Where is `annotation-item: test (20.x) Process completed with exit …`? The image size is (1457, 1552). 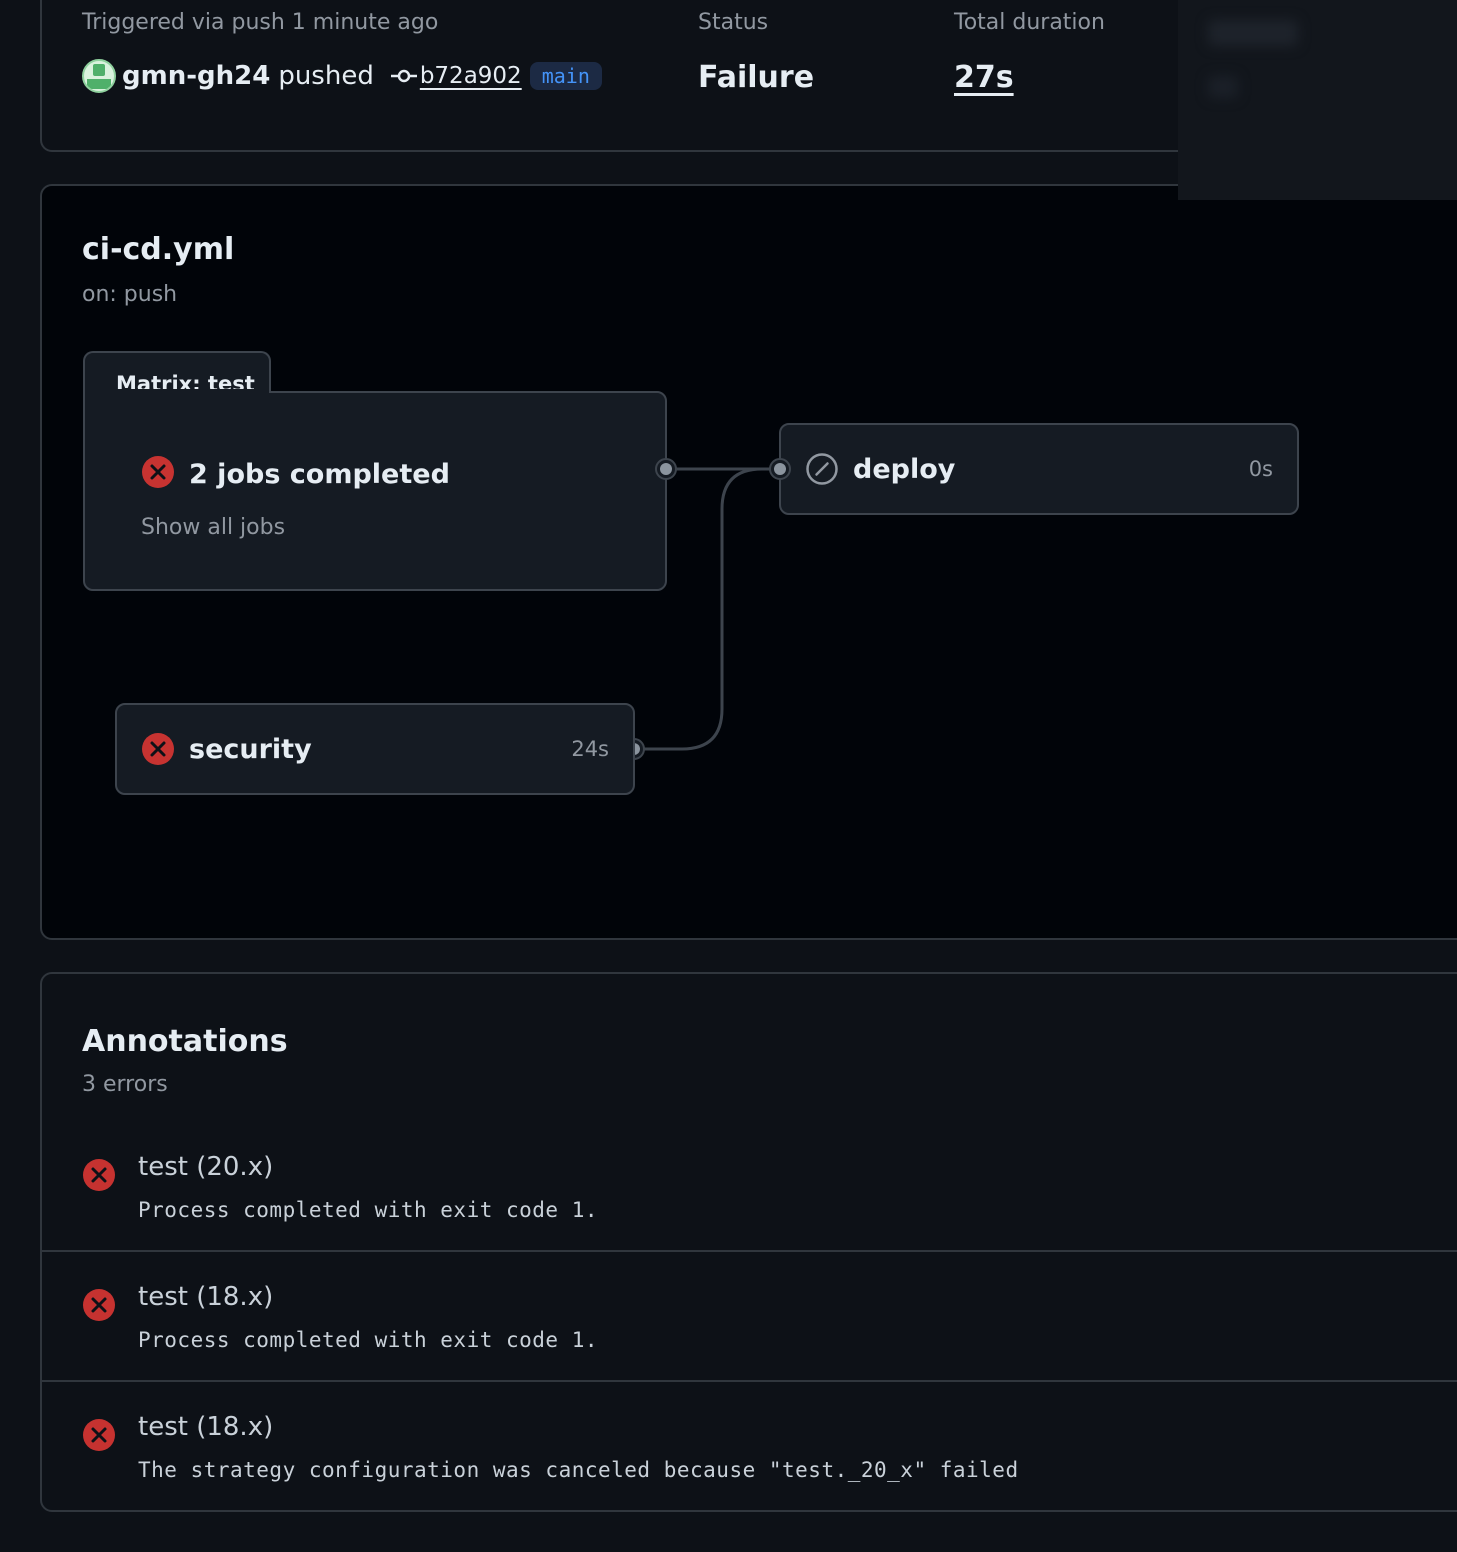
annotation-item: test (20.x) Process completed with exit … is located at coordinates (749, 1187).